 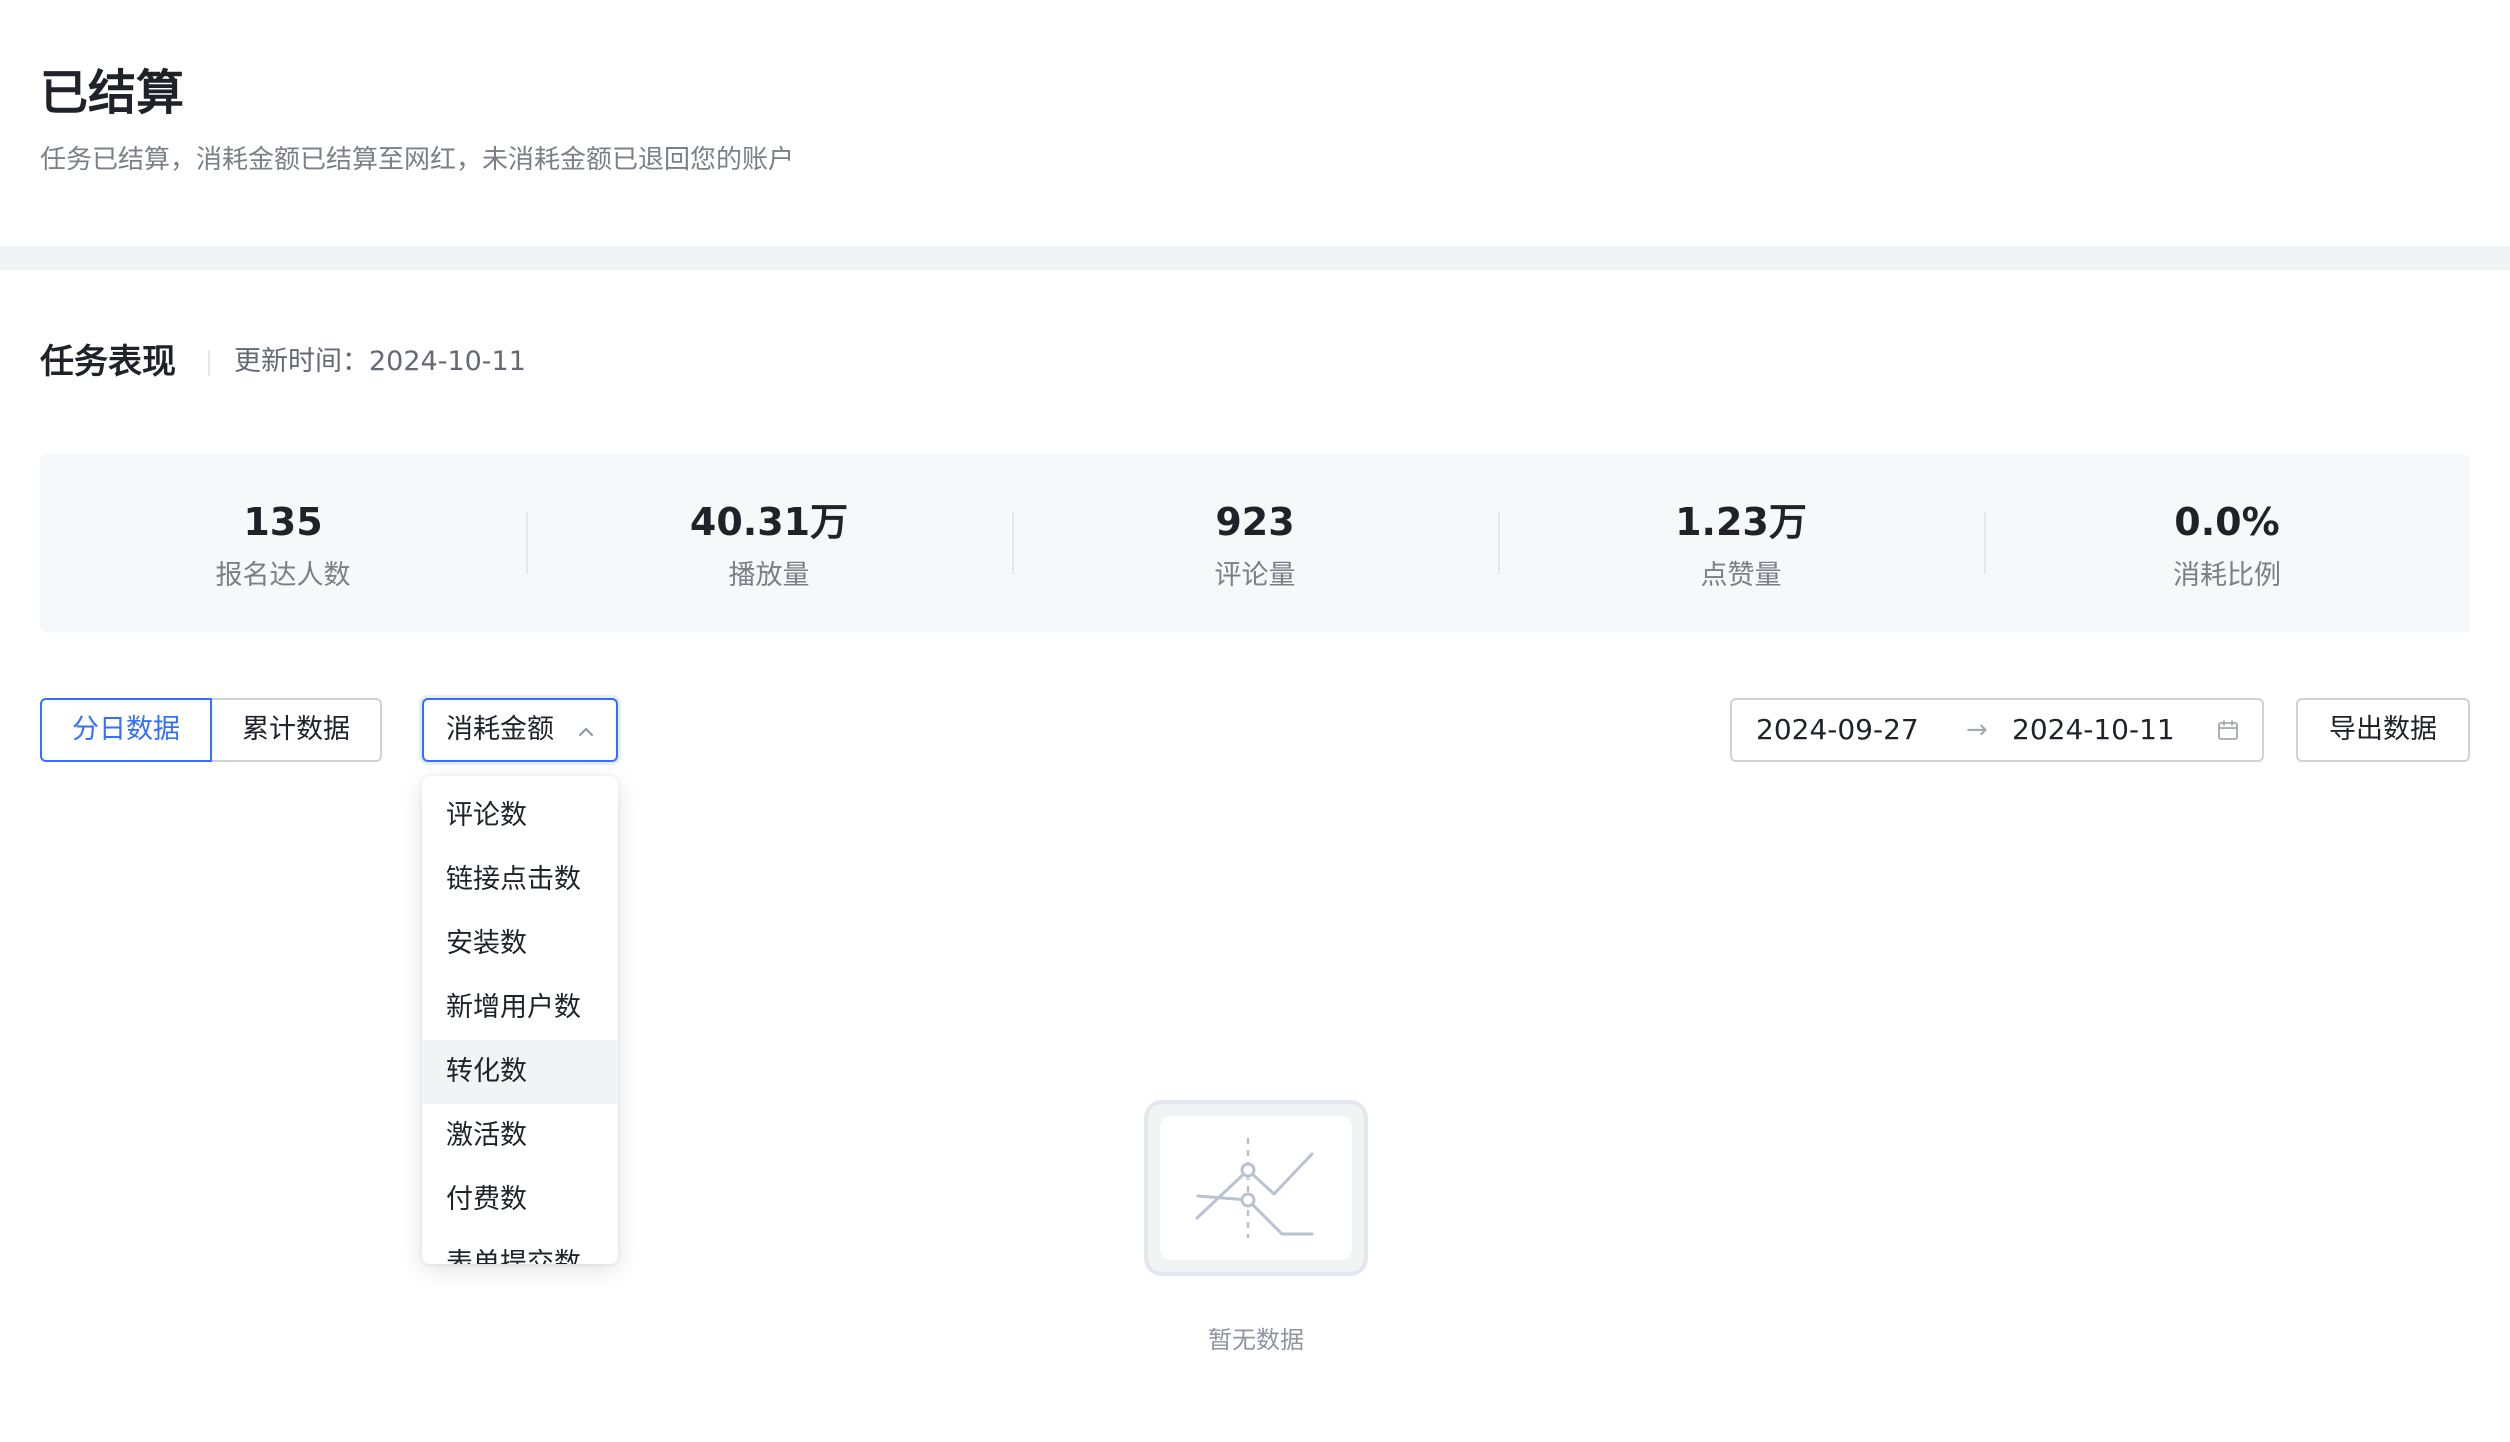 What do you see at coordinates (1255, 522) in the screenshot?
I see `stat-value: 923` at bounding box center [1255, 522].